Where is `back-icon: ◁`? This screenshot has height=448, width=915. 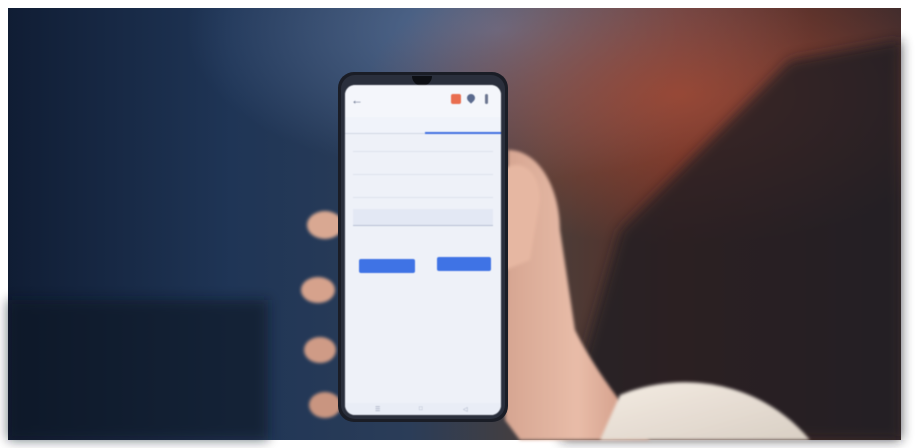
back-icon: ◁ is located at coordinates (465, 409).